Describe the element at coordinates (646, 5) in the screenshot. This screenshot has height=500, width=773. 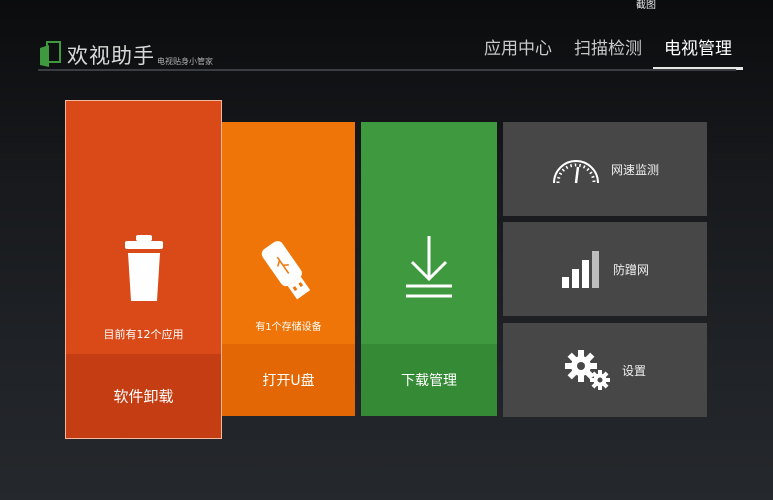
I see `screenshot-label: 截图` at that location.